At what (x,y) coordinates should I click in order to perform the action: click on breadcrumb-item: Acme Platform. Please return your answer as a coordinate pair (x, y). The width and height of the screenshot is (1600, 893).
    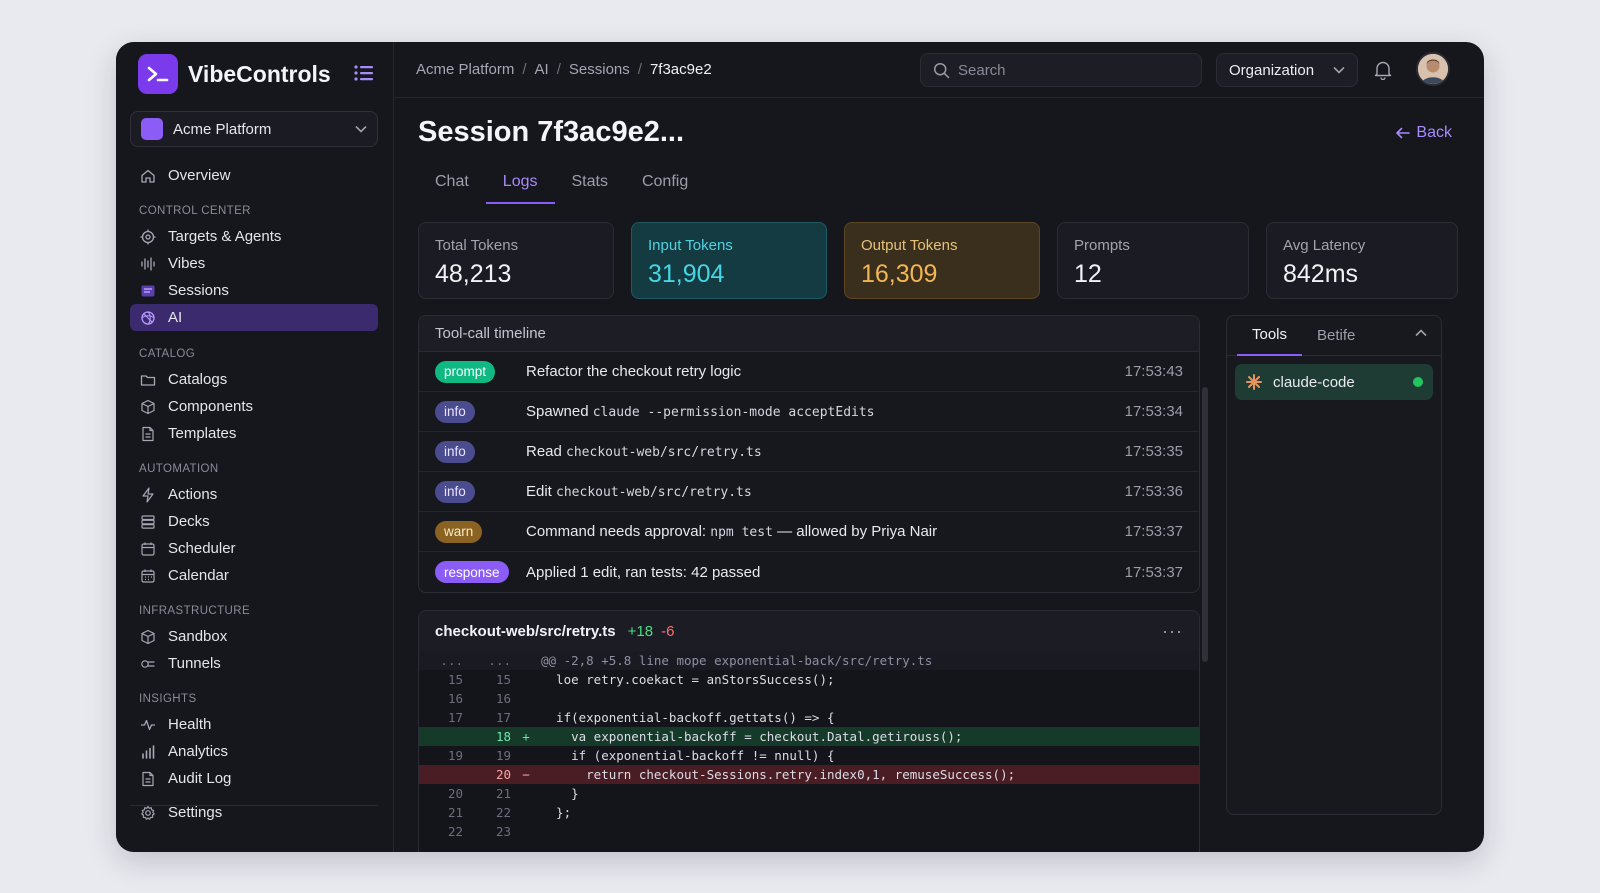
    Looking at the image, I should click on (465, 69).